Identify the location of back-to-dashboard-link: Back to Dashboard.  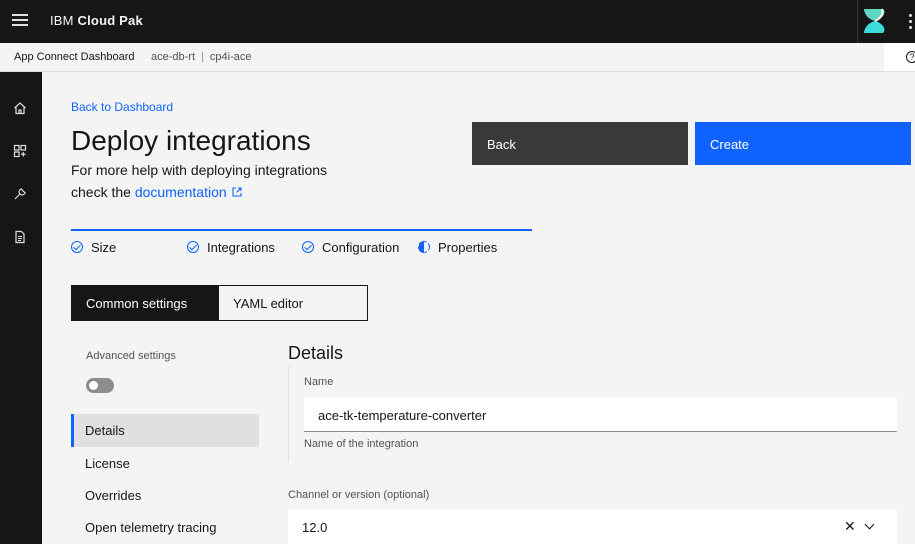
(122, 107).